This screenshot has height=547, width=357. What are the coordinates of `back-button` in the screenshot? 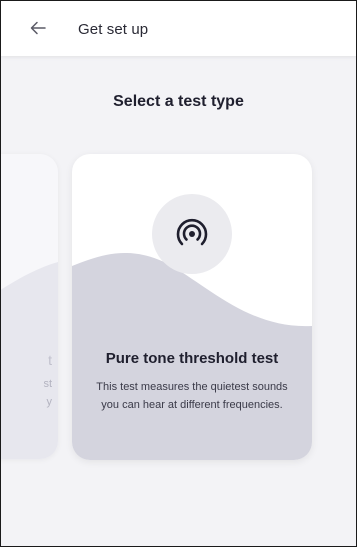 It's located at (38, 28).